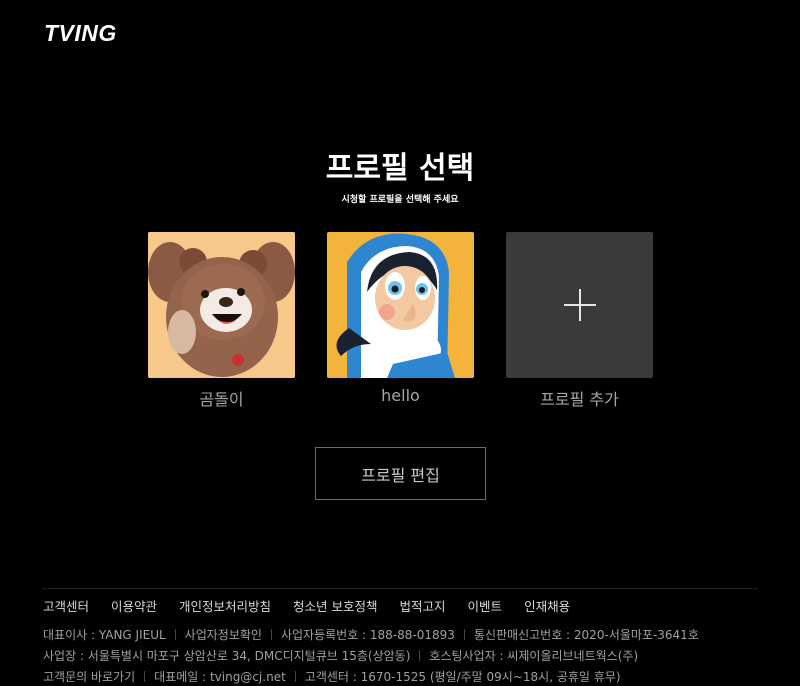 This screenshot has width=800, height=686. I want to click on support-phone: 고객센터 : 1670-1525 (평일/주말 09시~18시, 공휴일 휴무), so click(462, 677).